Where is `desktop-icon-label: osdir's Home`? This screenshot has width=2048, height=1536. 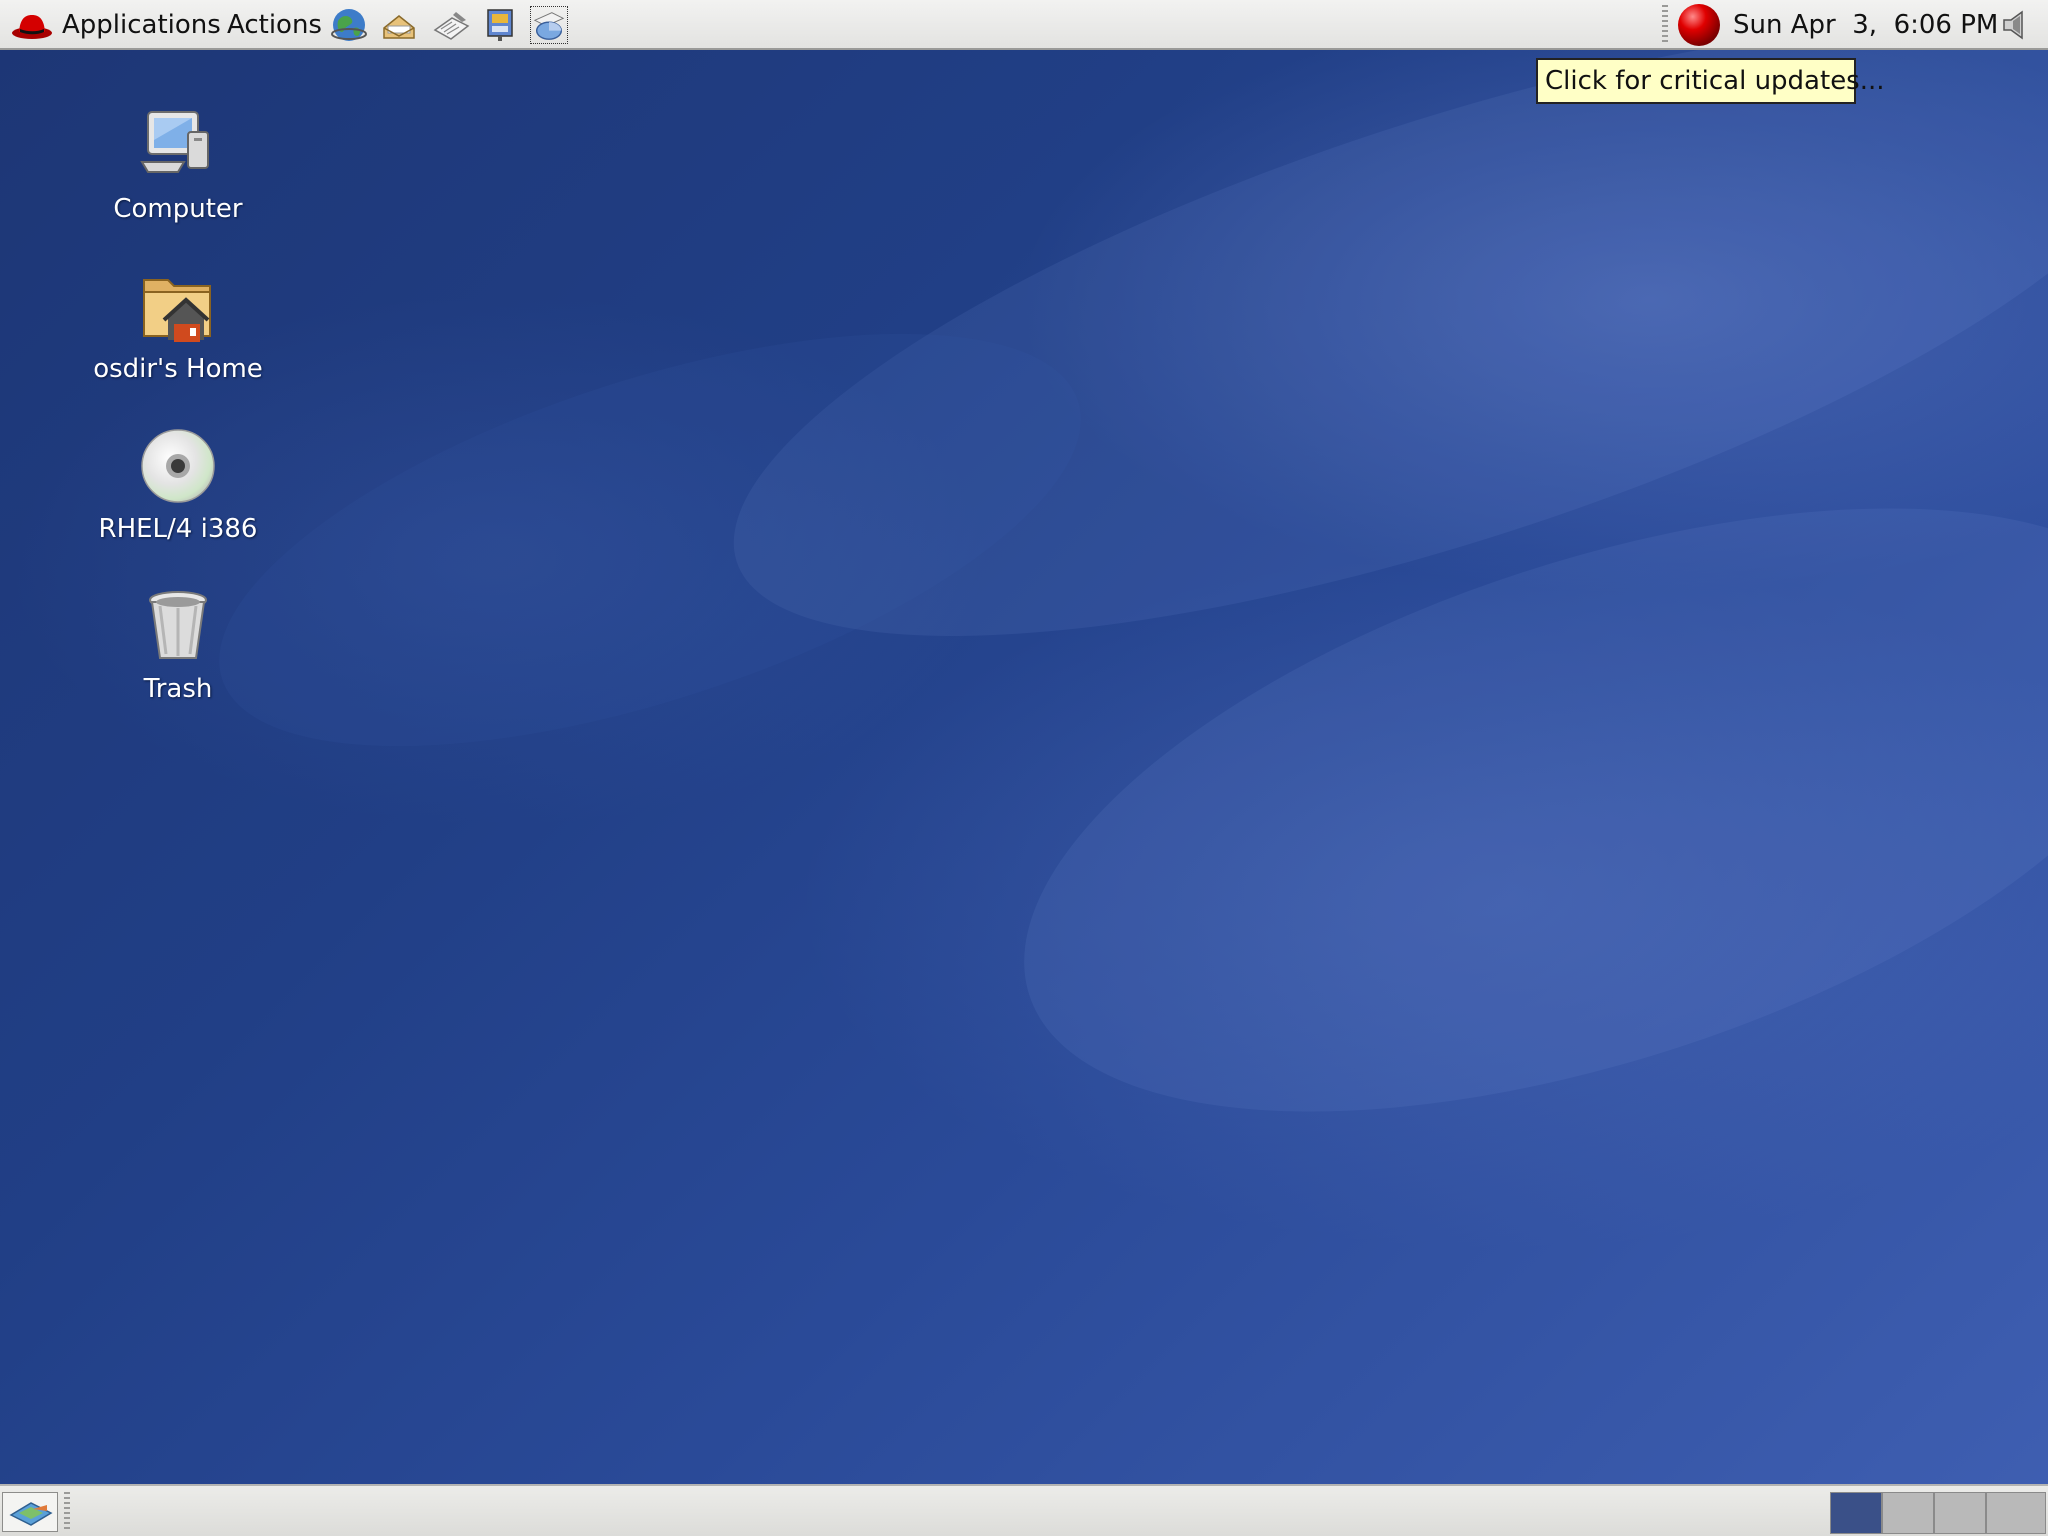
desktop-icon-label: osdir's Home is located at coordinates (178, 369).